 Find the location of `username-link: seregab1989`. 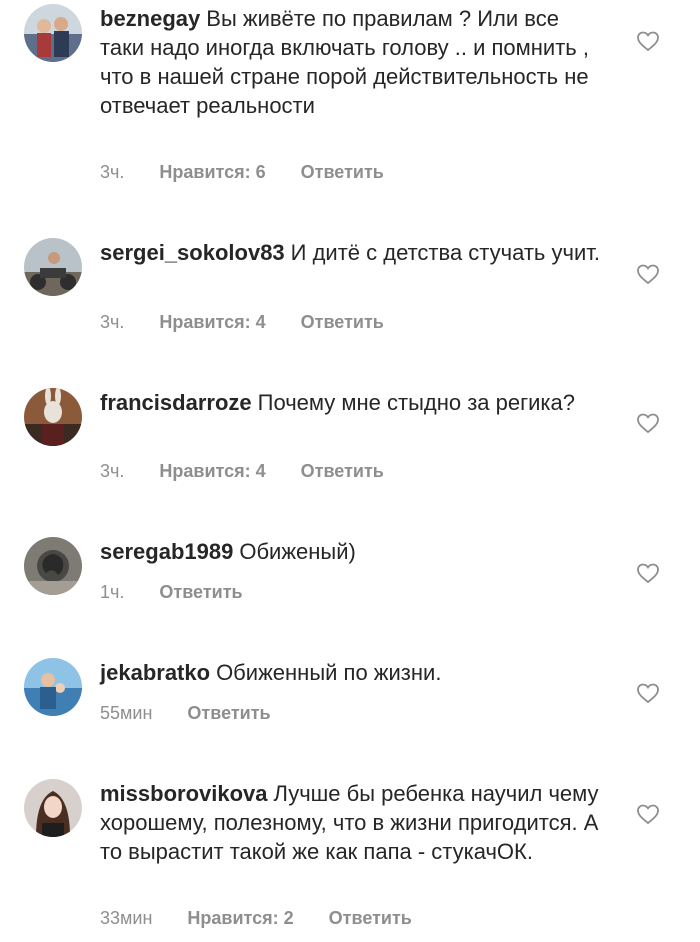

username-link: seregab1989 is located at coordinates (166, 551).